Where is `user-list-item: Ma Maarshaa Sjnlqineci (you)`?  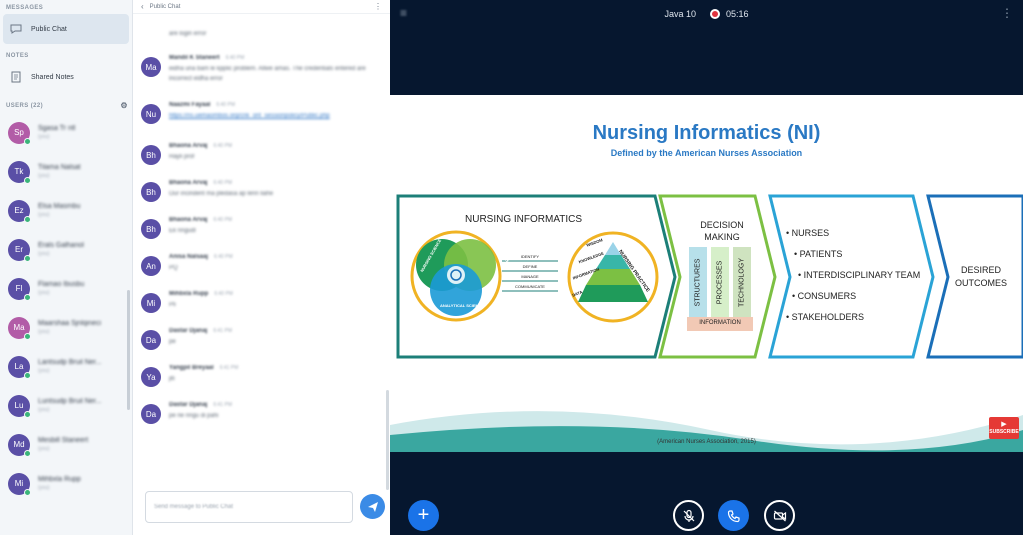 user-list-item: Ma Maarshaa Sjnlqineci (you) is located at coordinates (66, 327).